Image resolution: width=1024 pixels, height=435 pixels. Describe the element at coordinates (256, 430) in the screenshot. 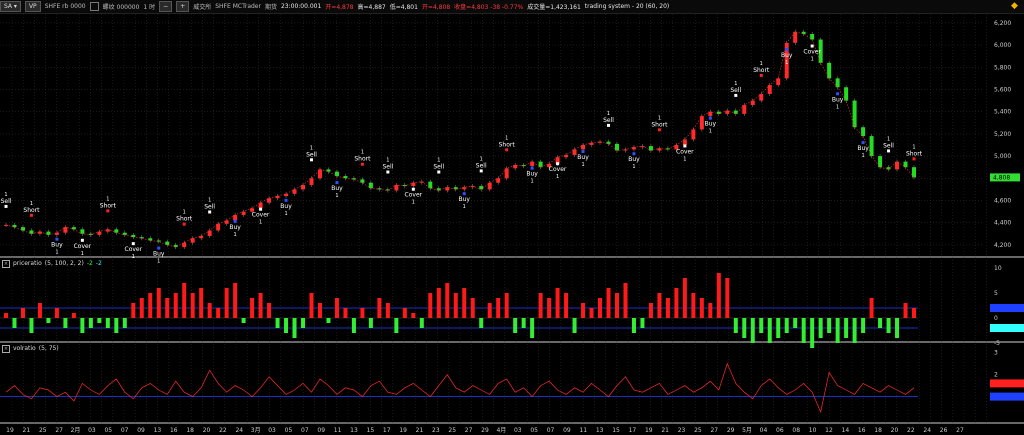

I see `date-tick-label: 3月` at that location.